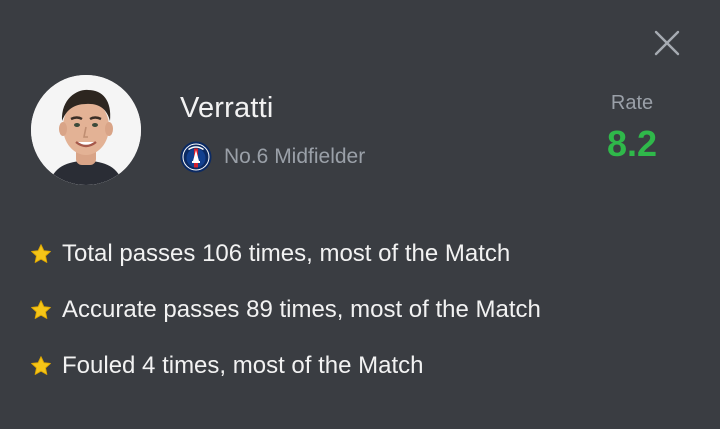  What do you see at coordinates (196, 157) in the screenshot?
I see `psg-crest-icon` at bounding box center [196, 157].